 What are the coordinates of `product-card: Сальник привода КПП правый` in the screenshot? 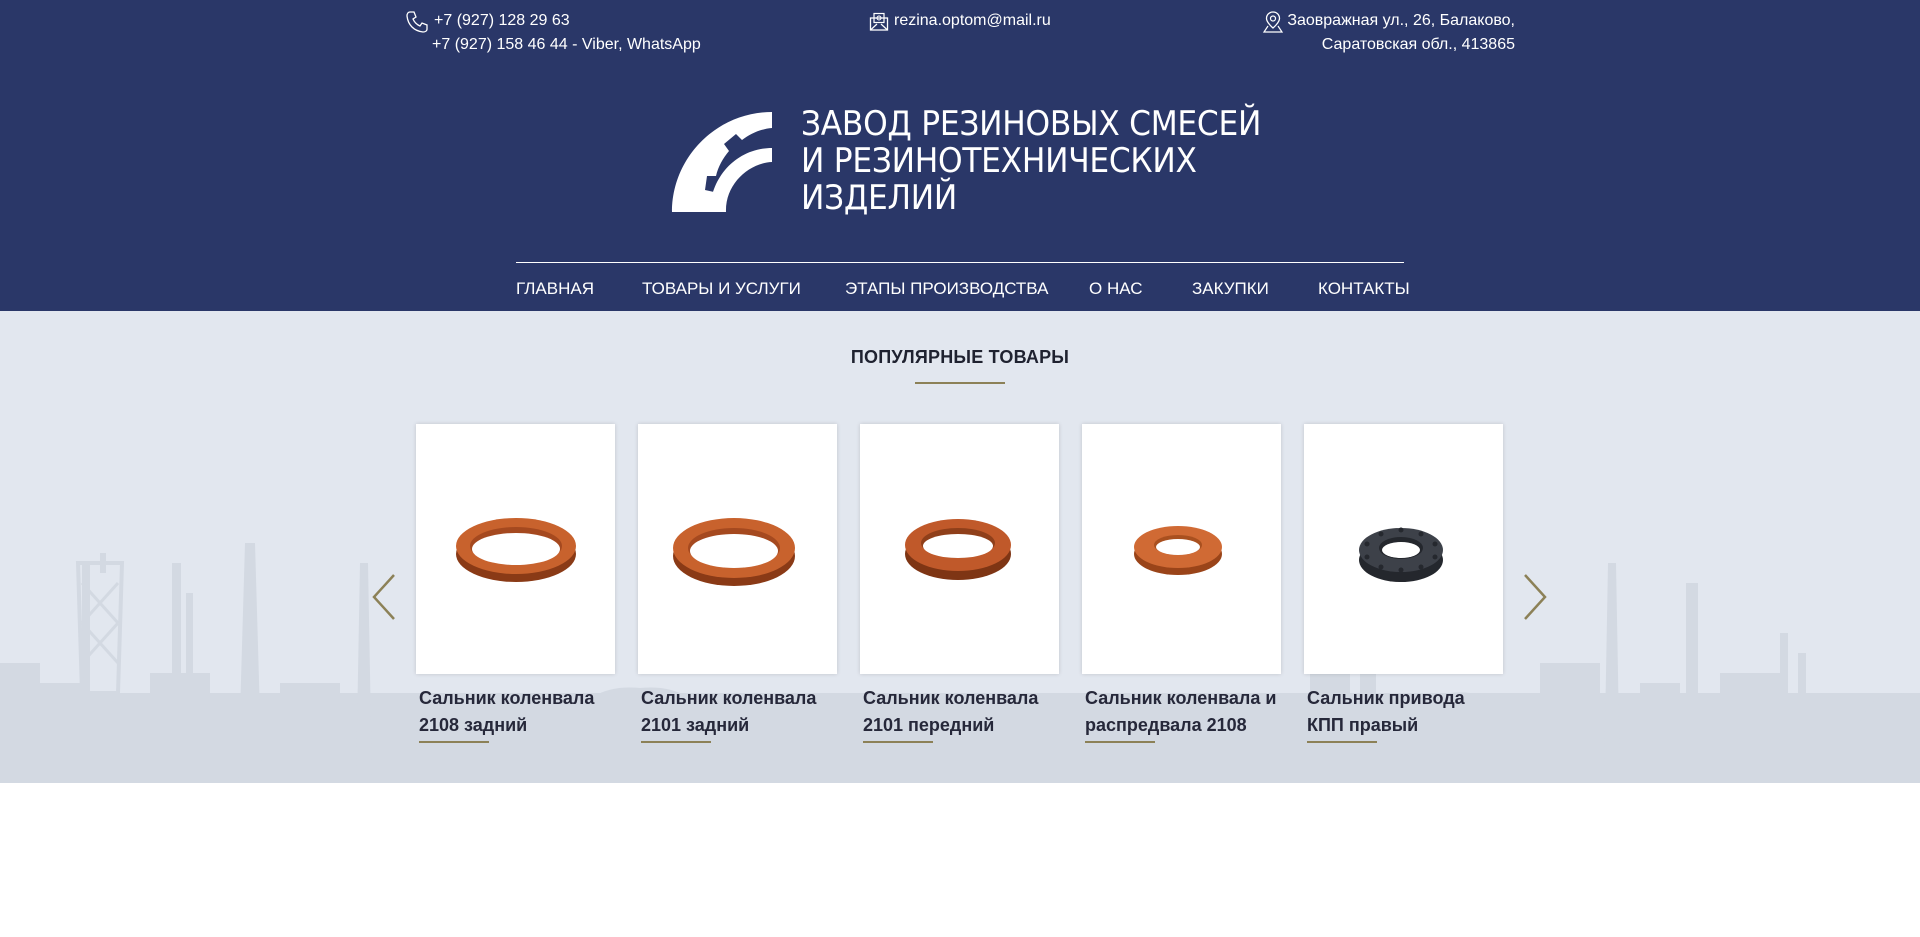 It's located at (1403, 583).